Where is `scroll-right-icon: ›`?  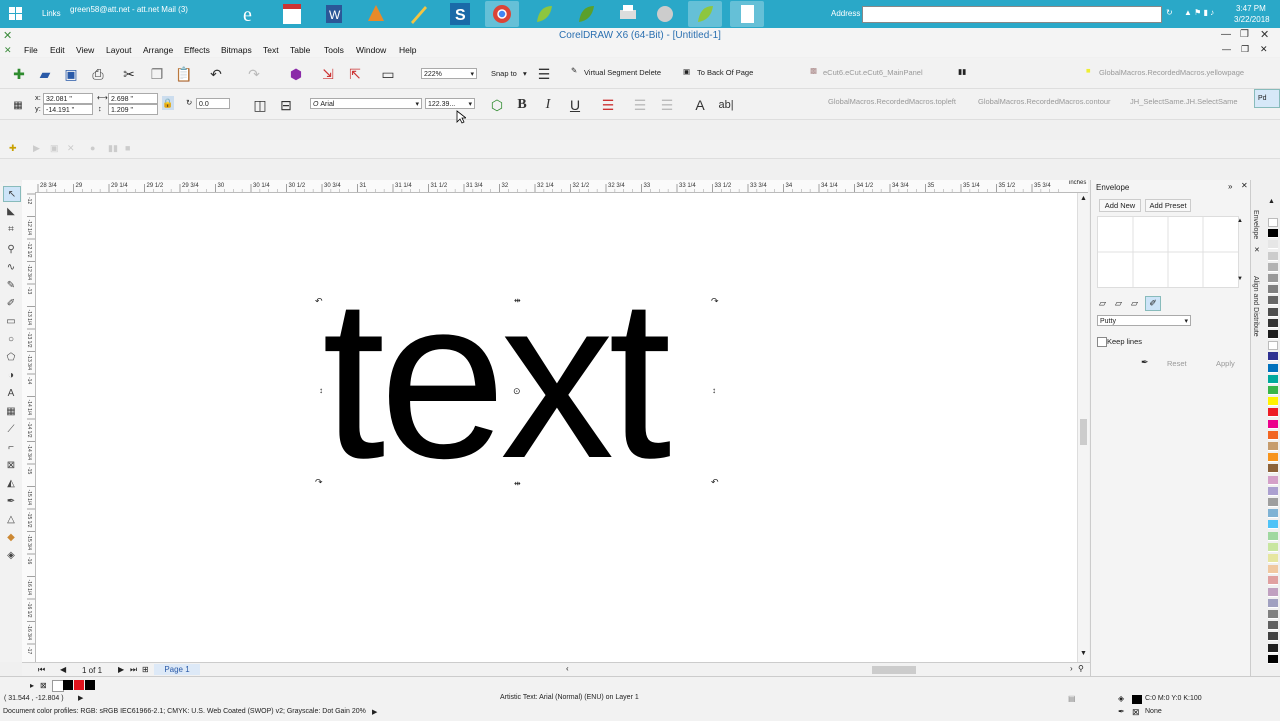
scroll-right-icon: › is located at coordinates (1071, 668).